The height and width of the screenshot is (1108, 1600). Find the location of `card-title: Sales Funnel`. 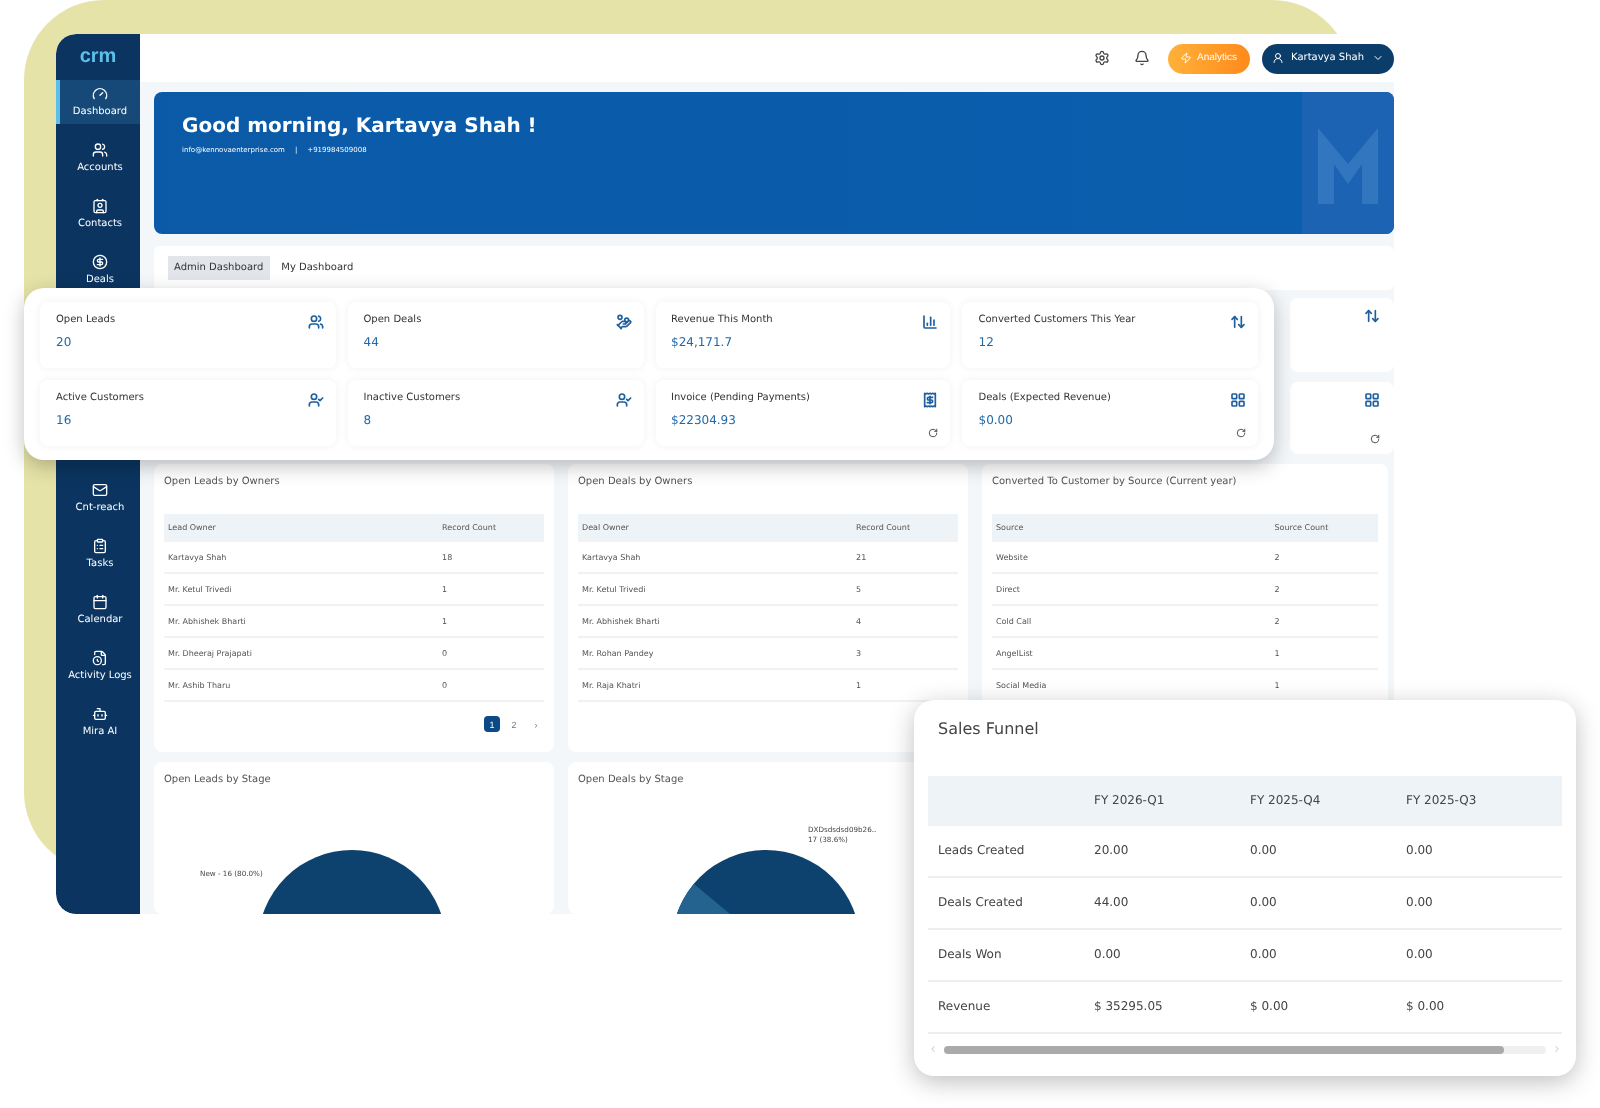

card-title: Sales Funnel is located at coordinates (989, 729).